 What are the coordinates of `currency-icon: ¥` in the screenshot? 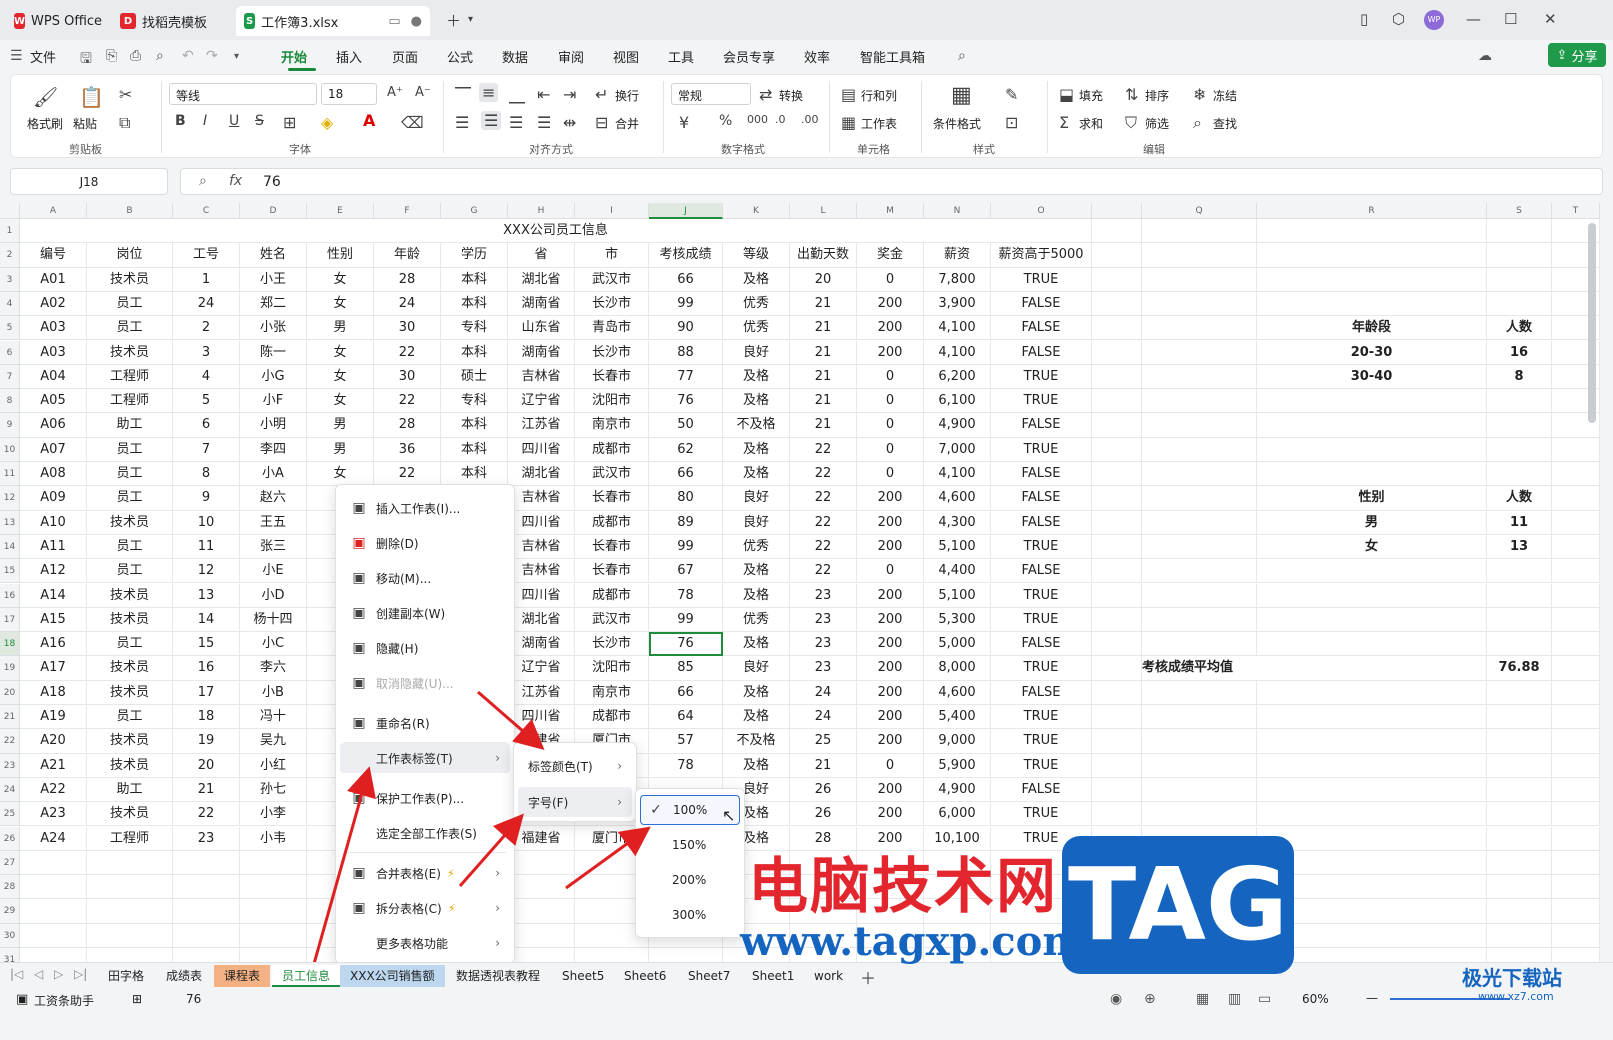 It's located at (684, 122).